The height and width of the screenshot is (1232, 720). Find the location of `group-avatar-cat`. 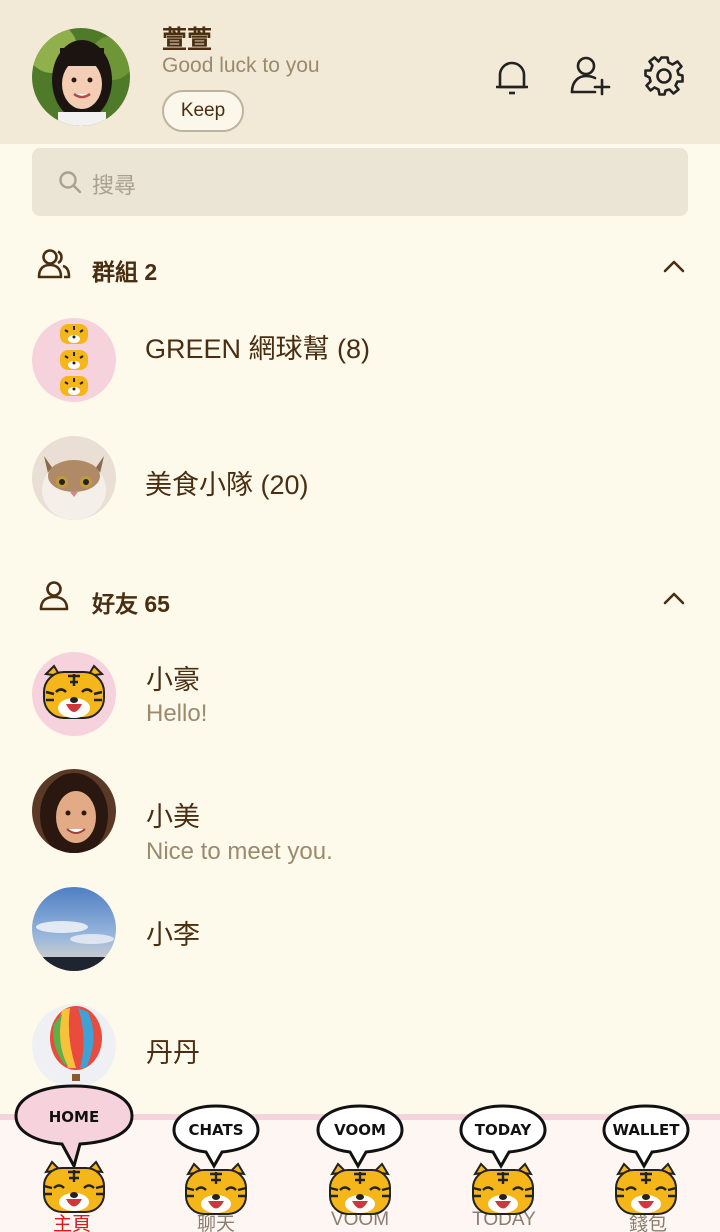

group-avatar-cat is located at coordinates (74, 478).